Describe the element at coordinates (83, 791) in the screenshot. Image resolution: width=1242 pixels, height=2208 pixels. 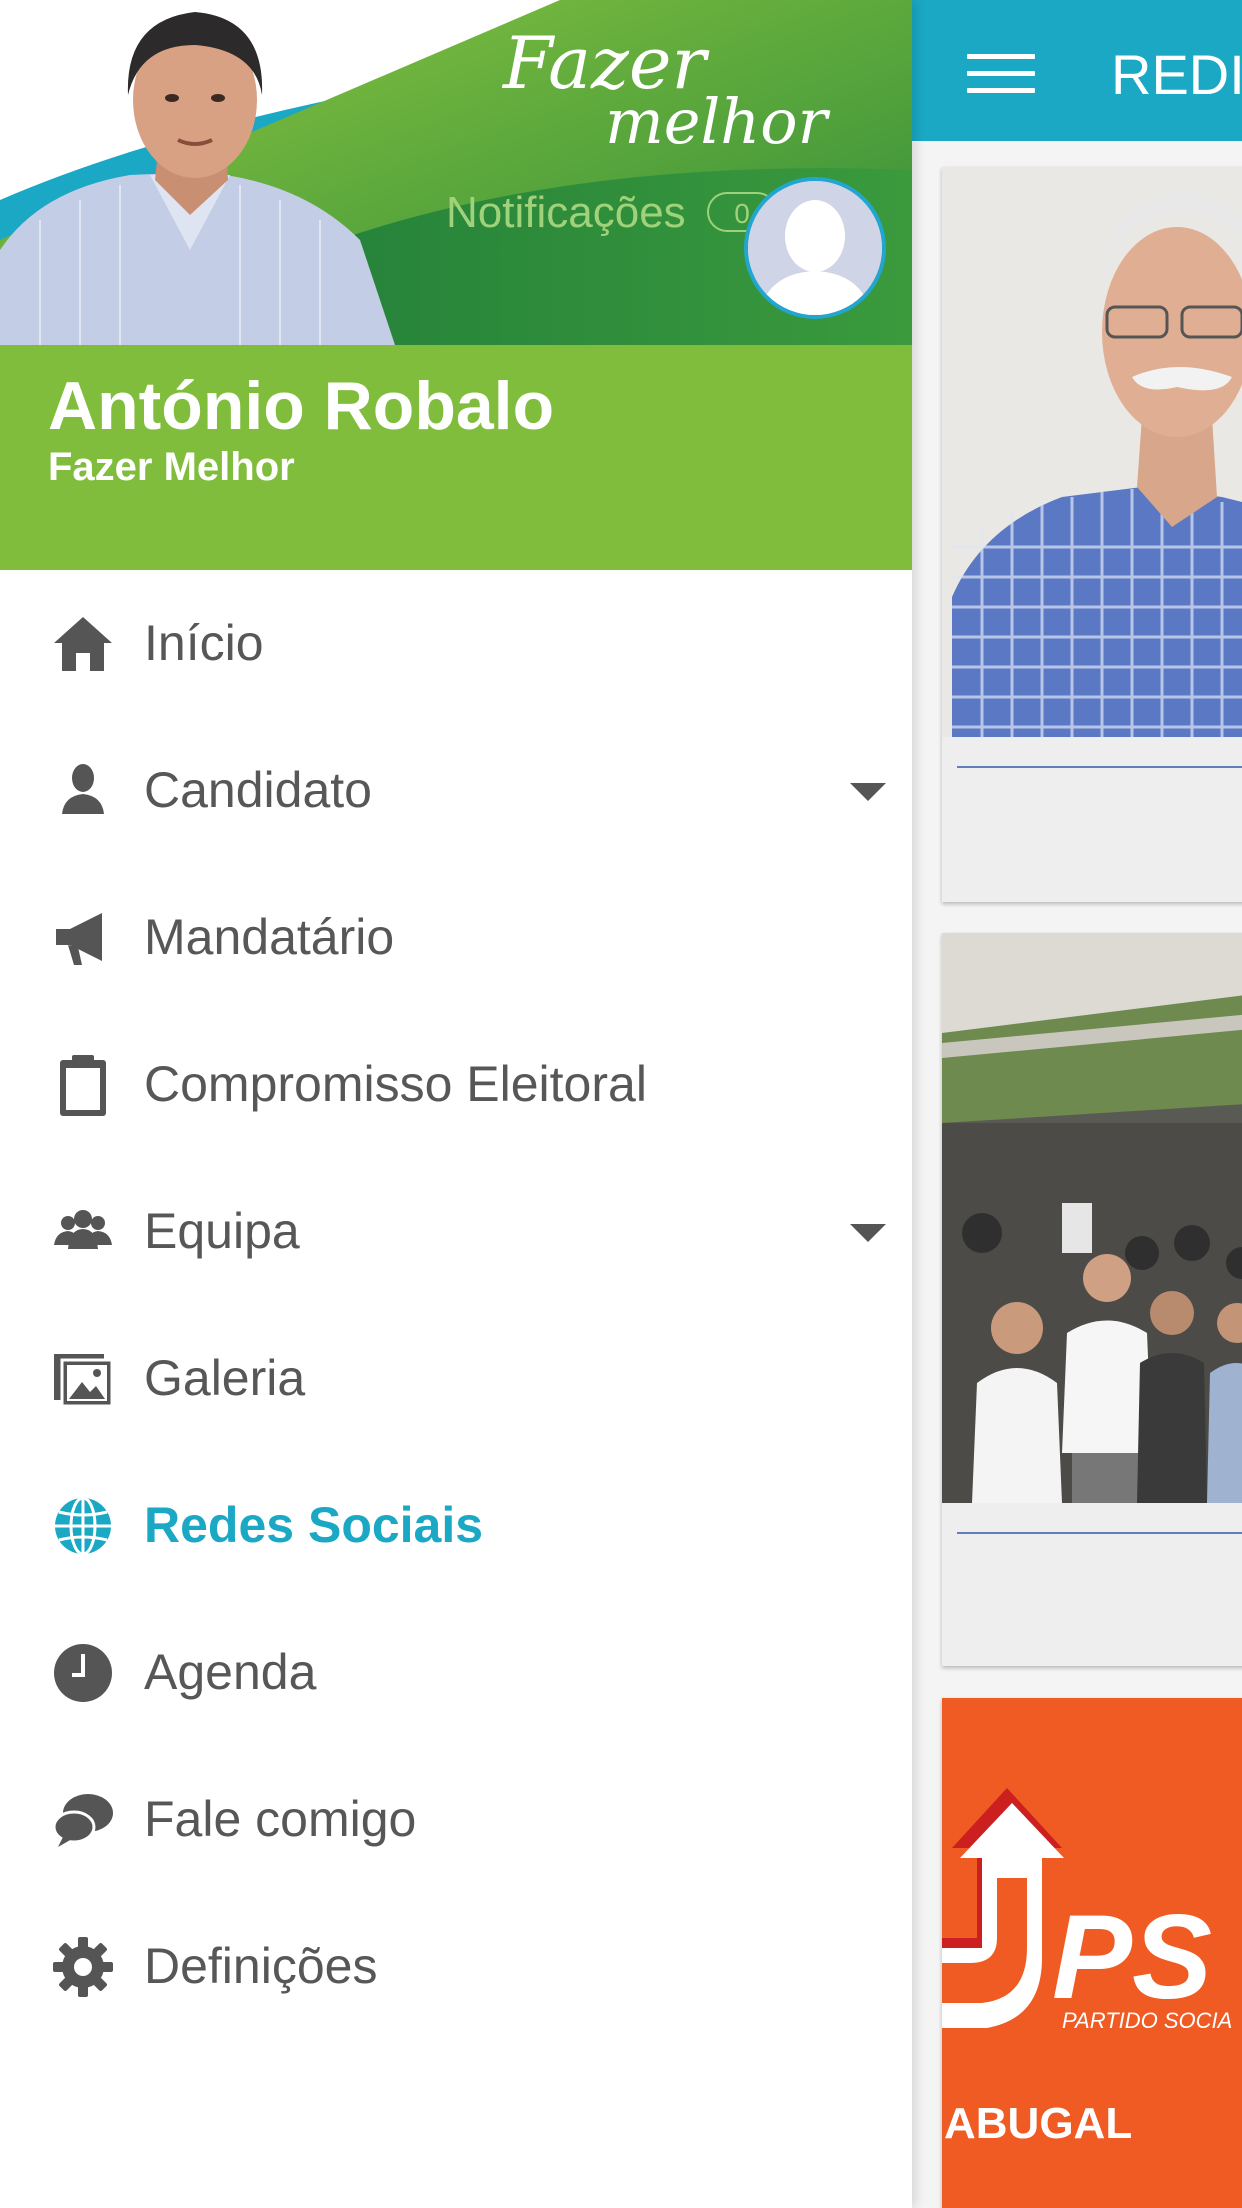
I see `person-icon` at that location.